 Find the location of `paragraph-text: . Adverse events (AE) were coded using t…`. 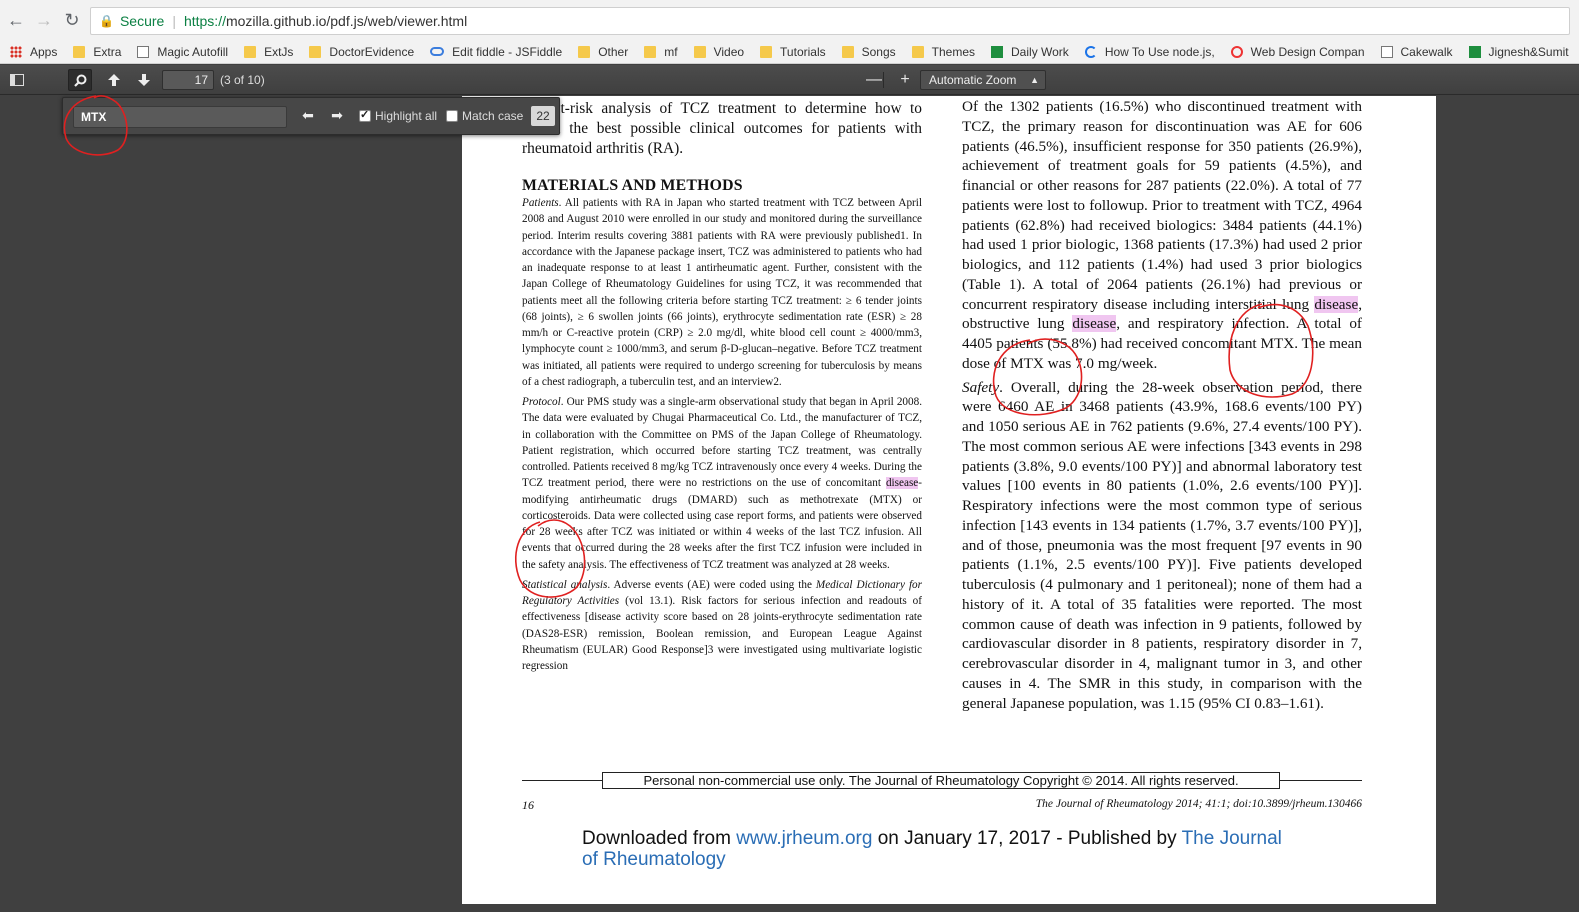

paragraph-text: . Adverse events (AE) were coded using t… is located at coordinates (711, 584).